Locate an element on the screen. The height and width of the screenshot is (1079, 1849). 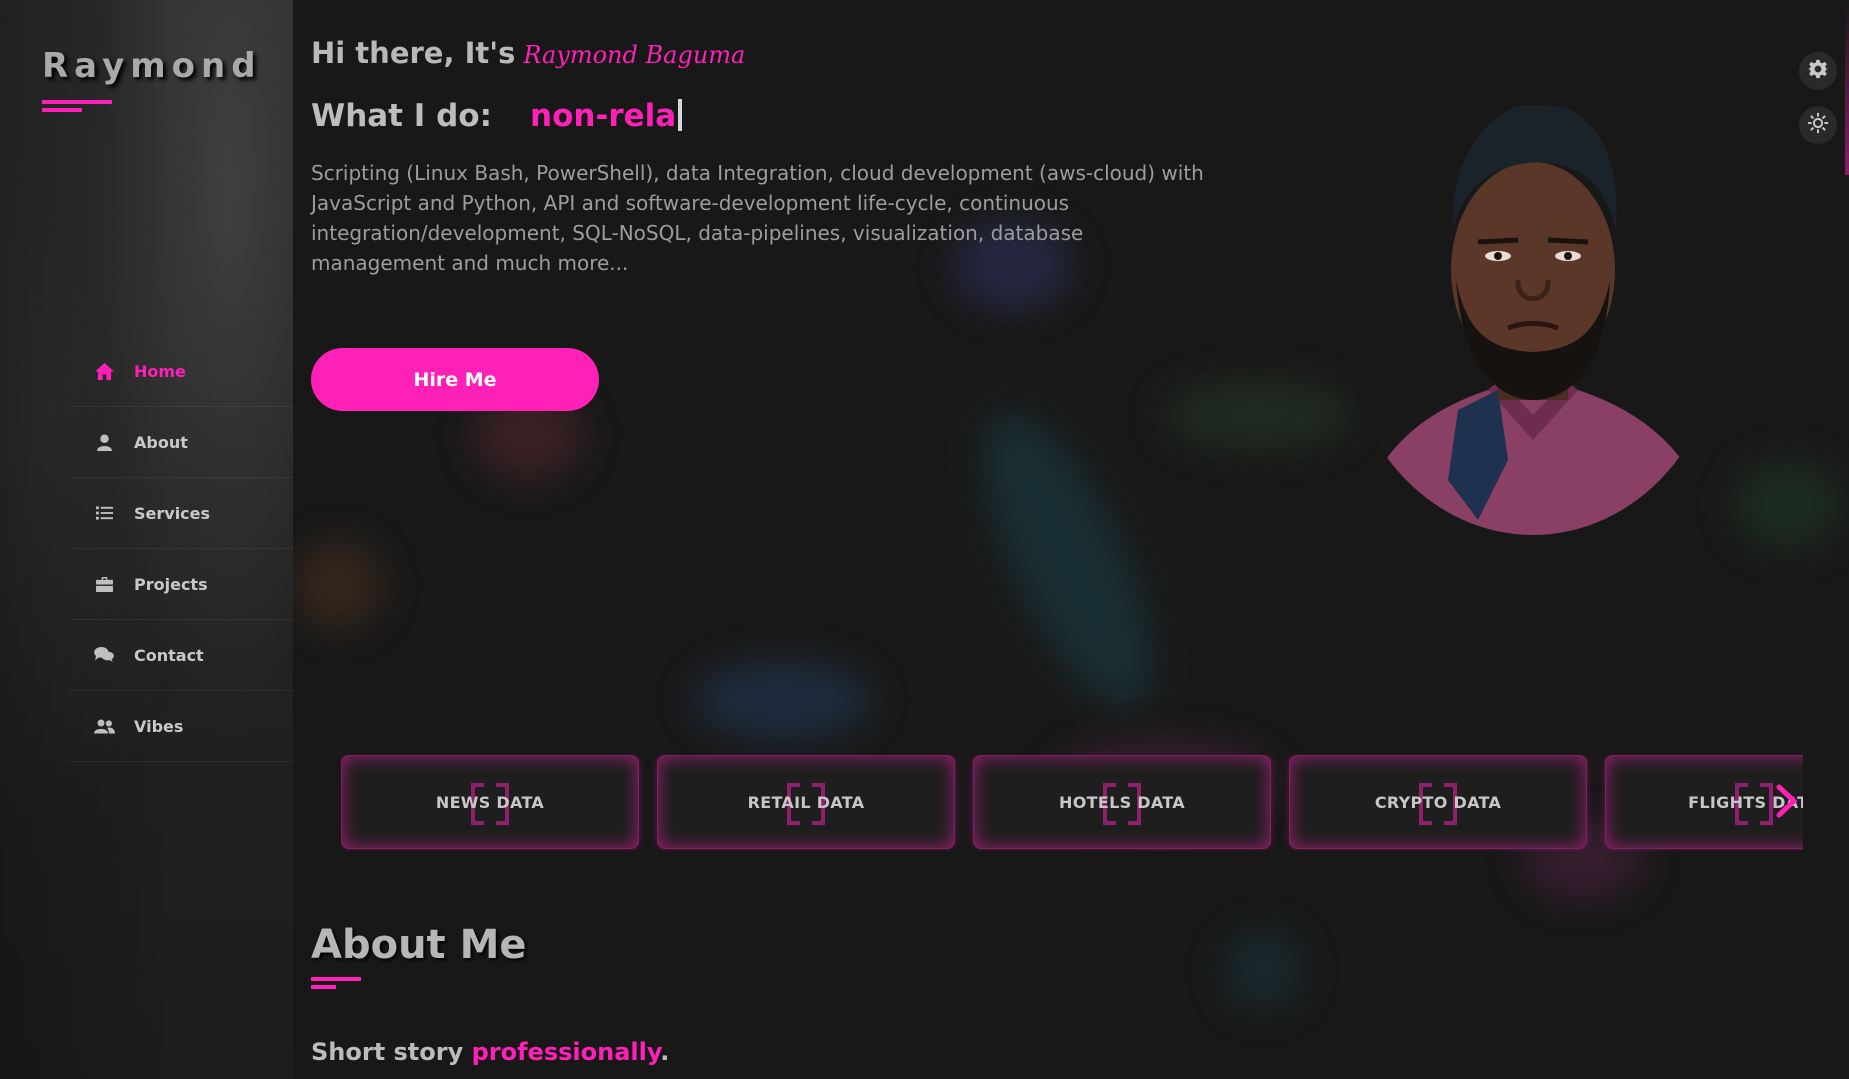
scrollbar-indicator is located at coordinates (1847, 87).